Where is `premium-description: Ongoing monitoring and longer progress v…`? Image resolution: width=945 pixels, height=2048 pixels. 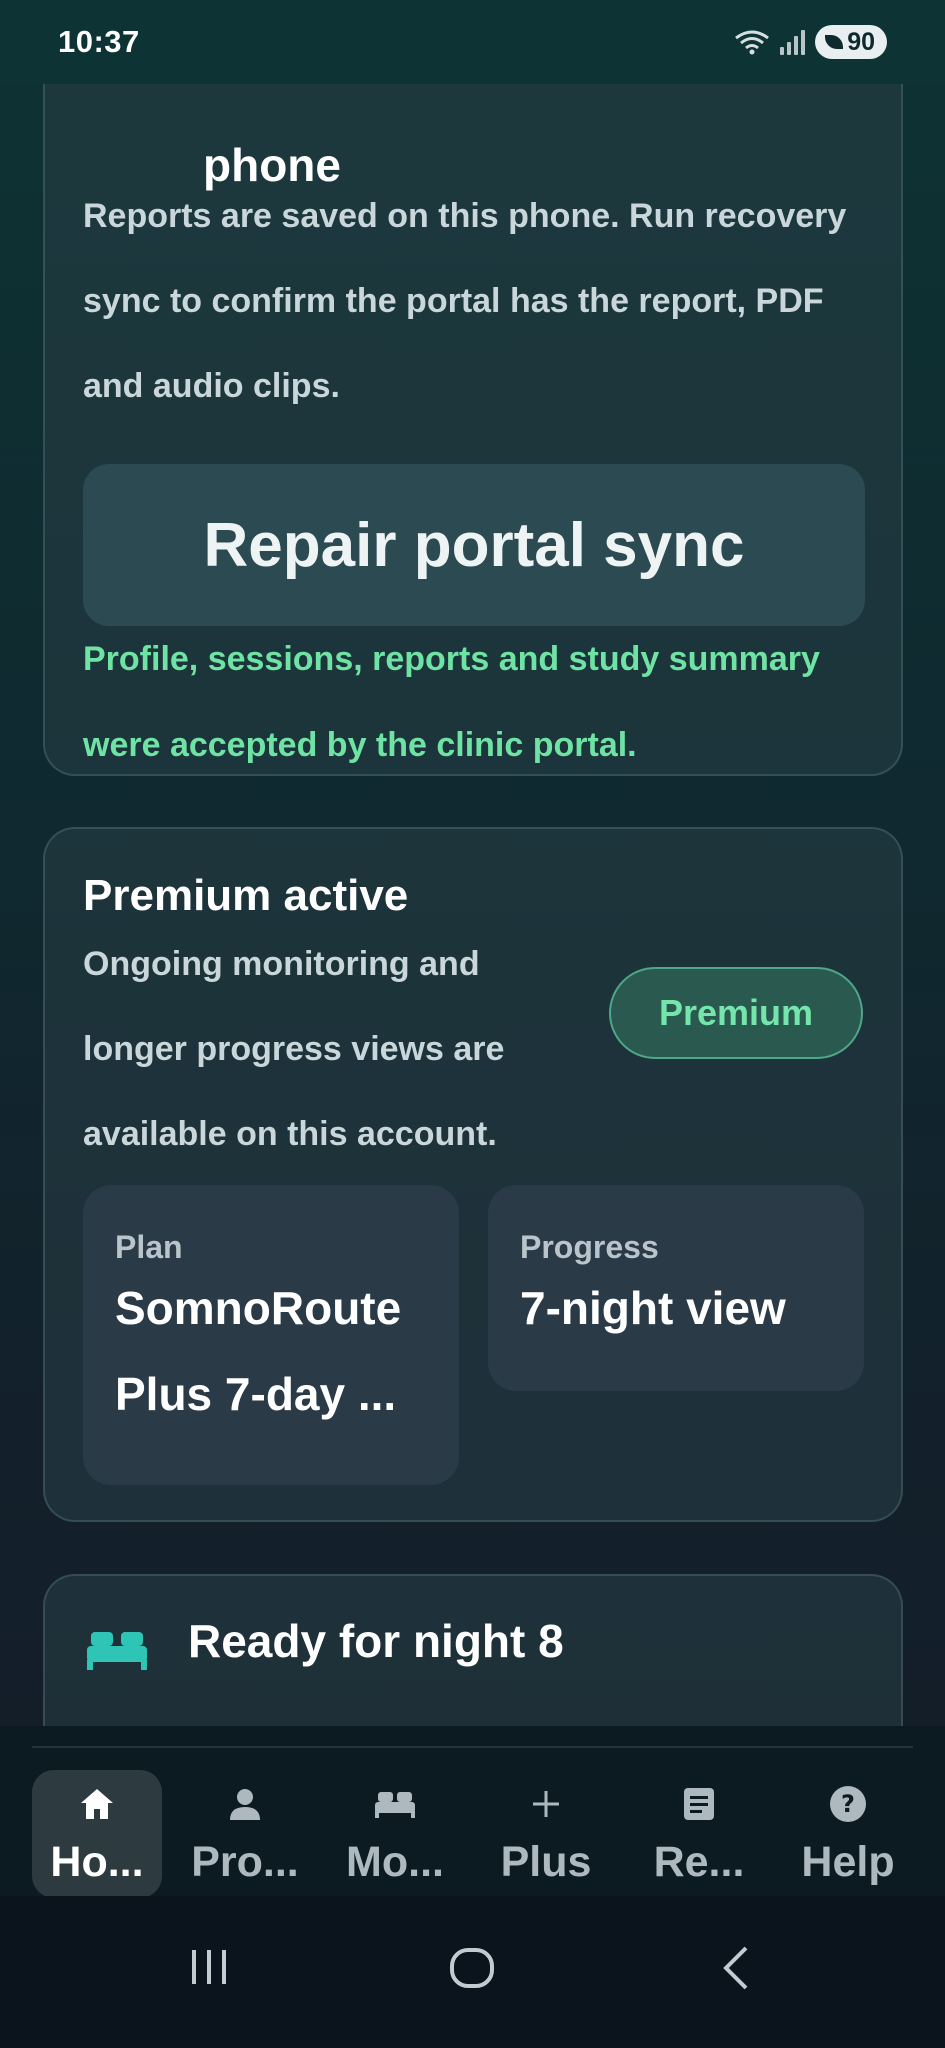
premium-description: Ongoing monitoring and longer progress v… is located at coordinates (294, 1049).